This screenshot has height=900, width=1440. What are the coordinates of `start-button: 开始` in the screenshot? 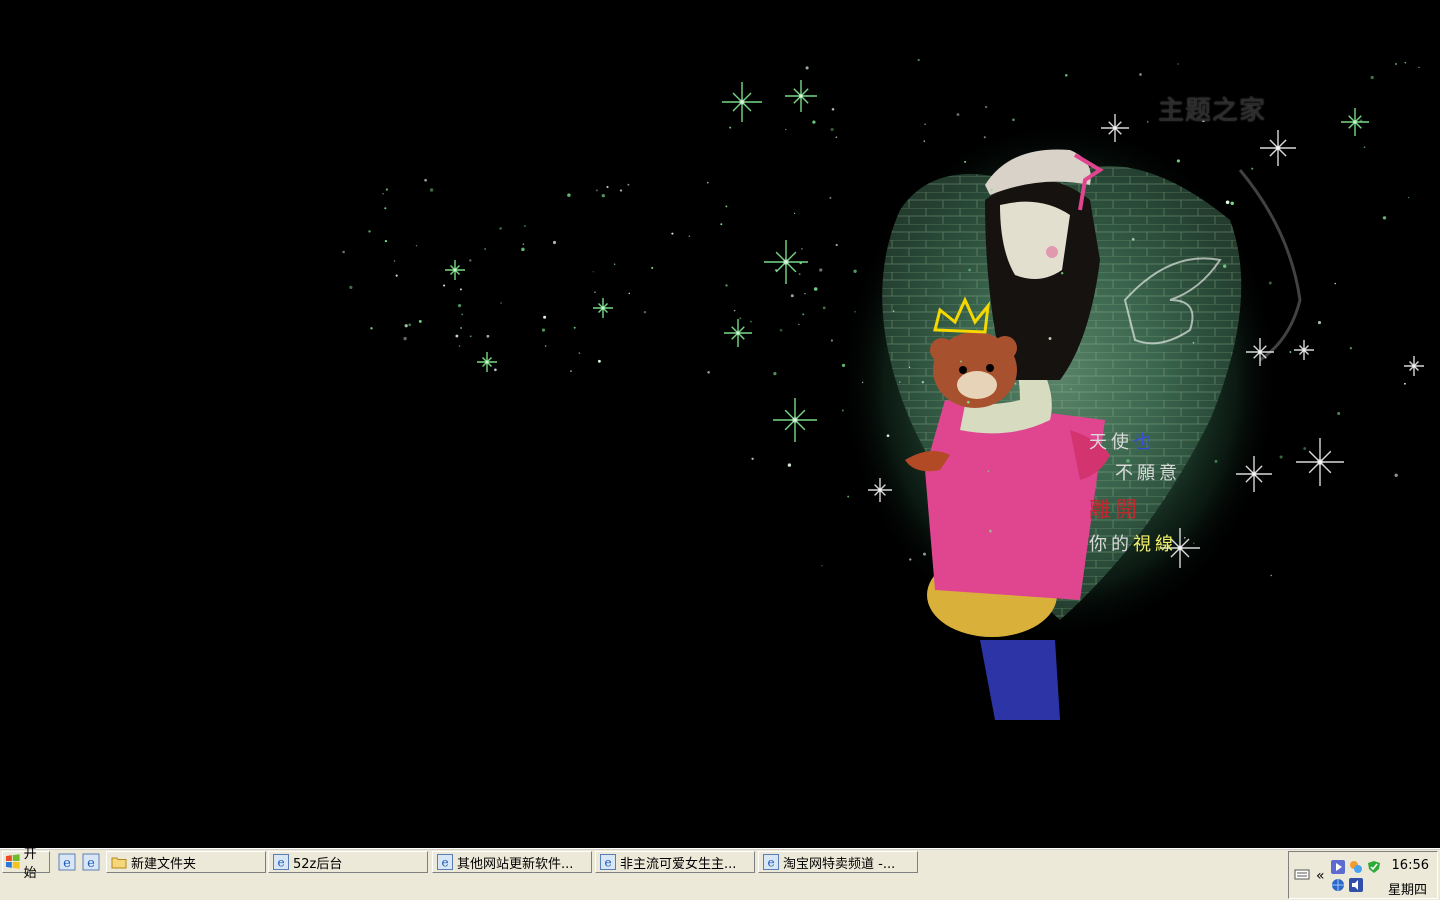 It's located at (26, 864).